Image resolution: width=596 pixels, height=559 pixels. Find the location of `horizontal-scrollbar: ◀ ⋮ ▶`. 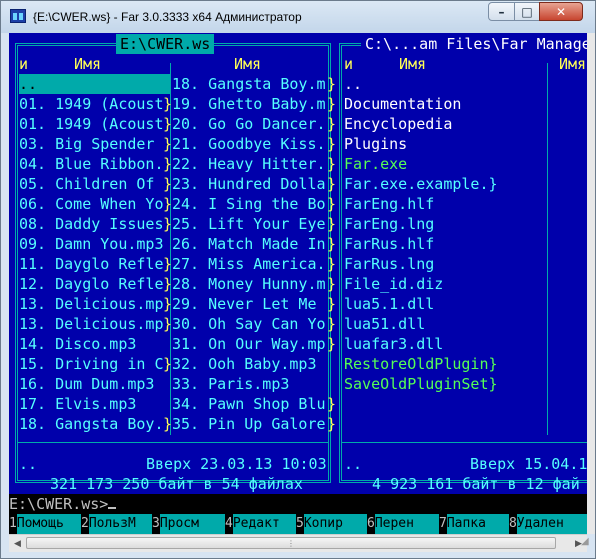

horizontal-scrollbar: ◀ ⋮ ▶ is located at coordinates (298, 543).